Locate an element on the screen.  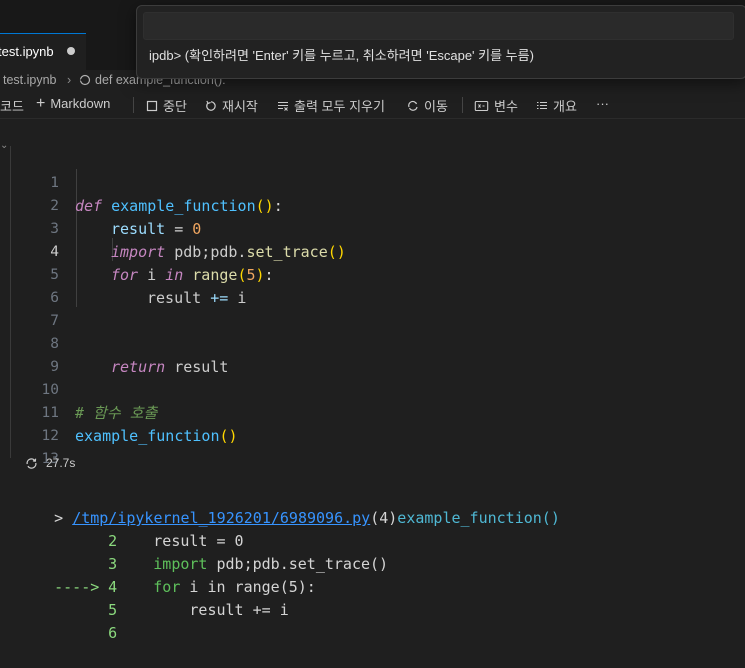
variables-label: 변수 is located at coordinates (506, 106).